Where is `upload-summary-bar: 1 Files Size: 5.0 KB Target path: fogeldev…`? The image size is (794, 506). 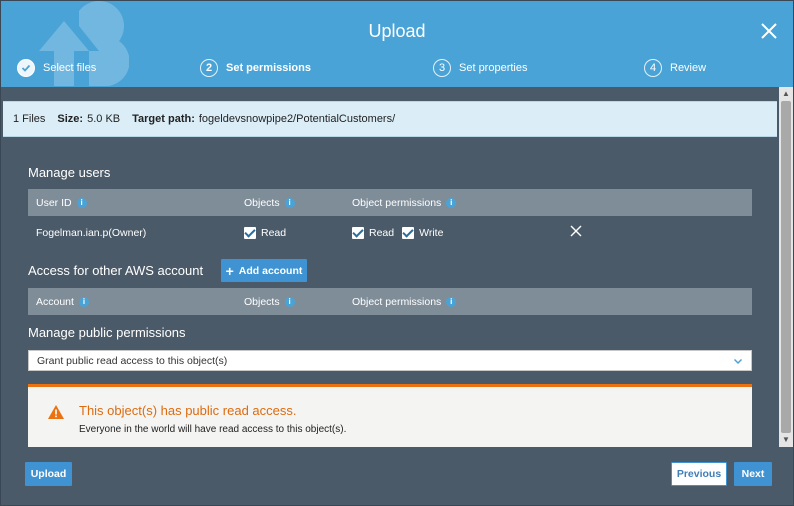
upload-summary-bar: 1 Files Size: 5.0 KB Target path: fogeldev… is located at coordinates (390, 119).